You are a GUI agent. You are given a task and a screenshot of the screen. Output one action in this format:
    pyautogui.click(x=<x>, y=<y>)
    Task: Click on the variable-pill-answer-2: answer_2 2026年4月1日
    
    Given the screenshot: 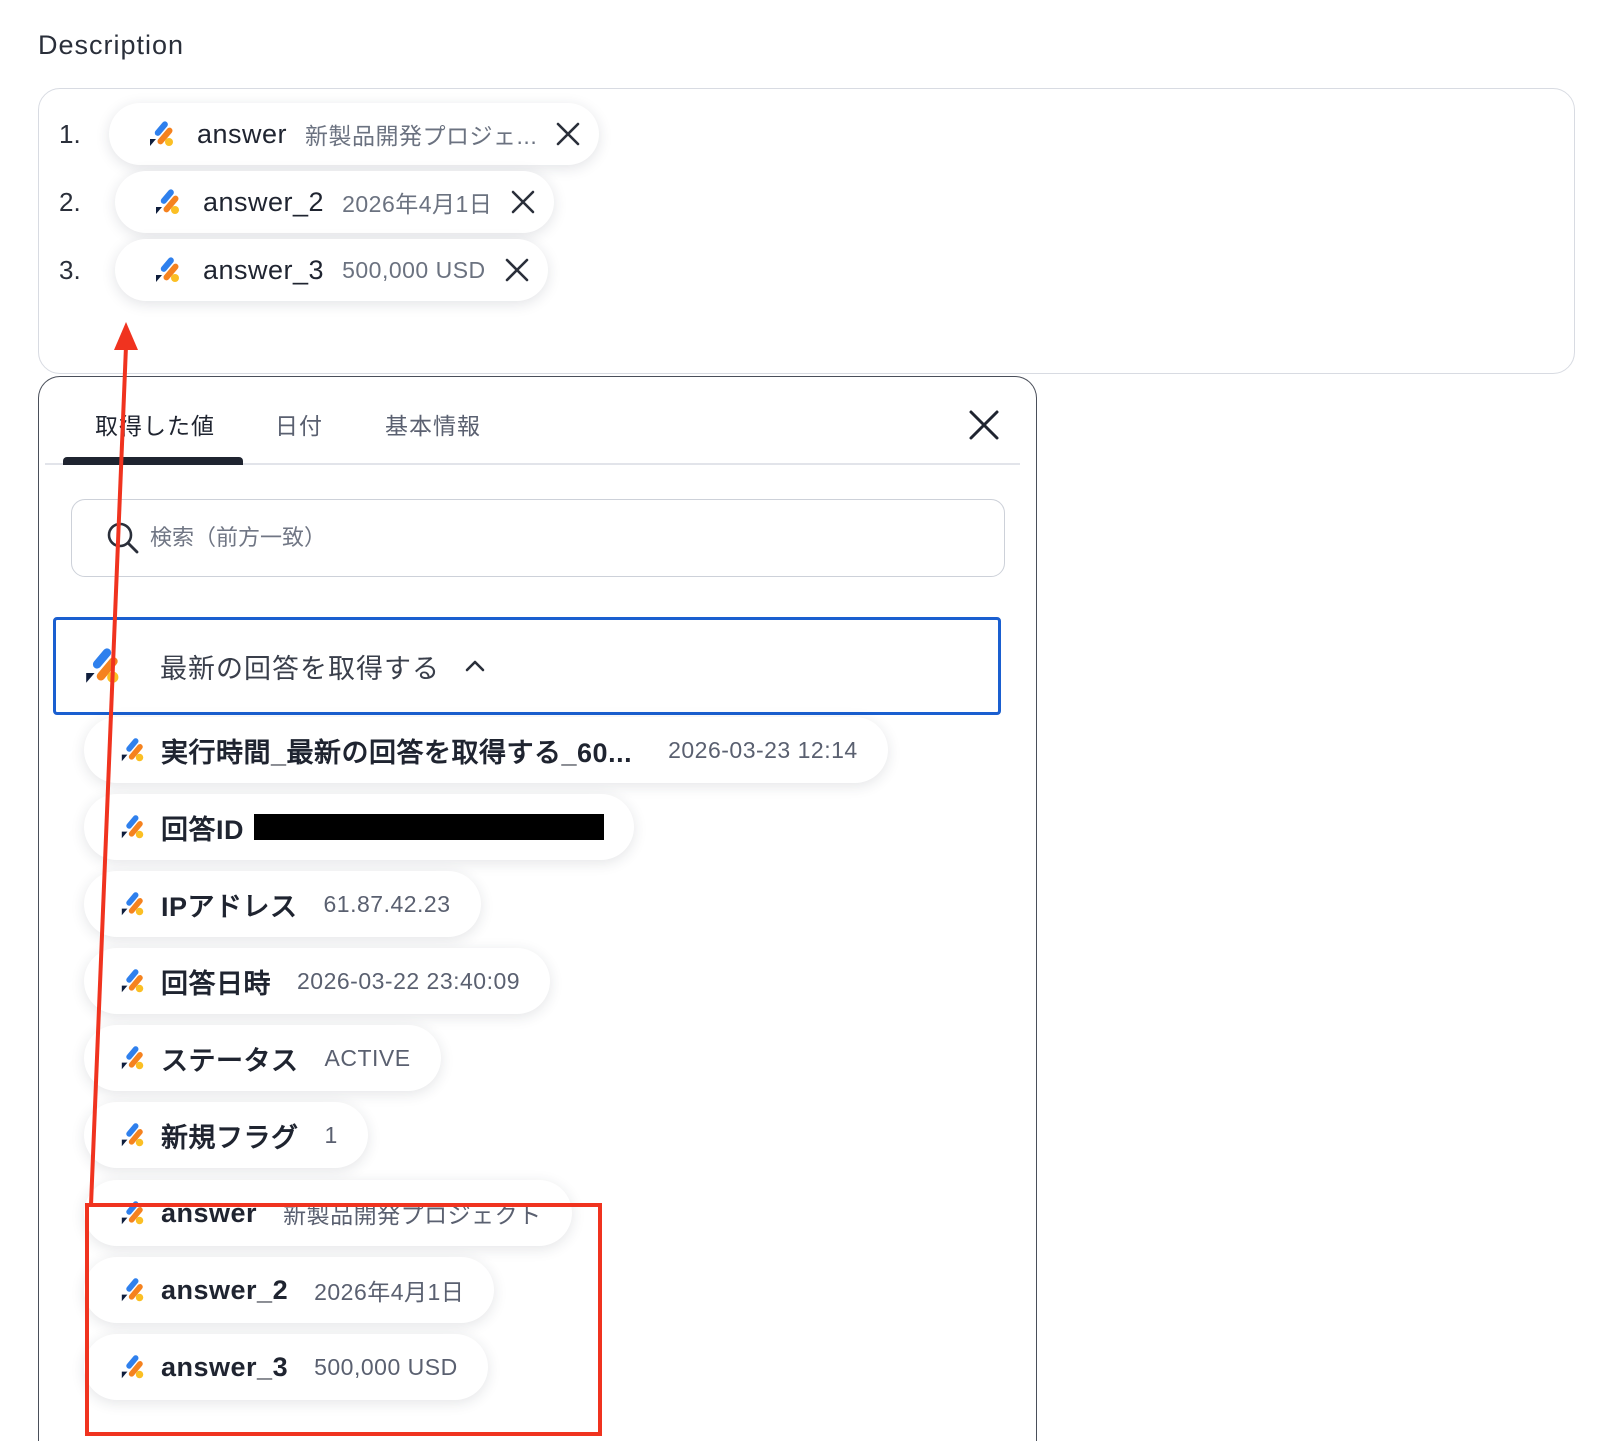 What is the action you would take?
    pyautogui.click(x=335, y=202)
    